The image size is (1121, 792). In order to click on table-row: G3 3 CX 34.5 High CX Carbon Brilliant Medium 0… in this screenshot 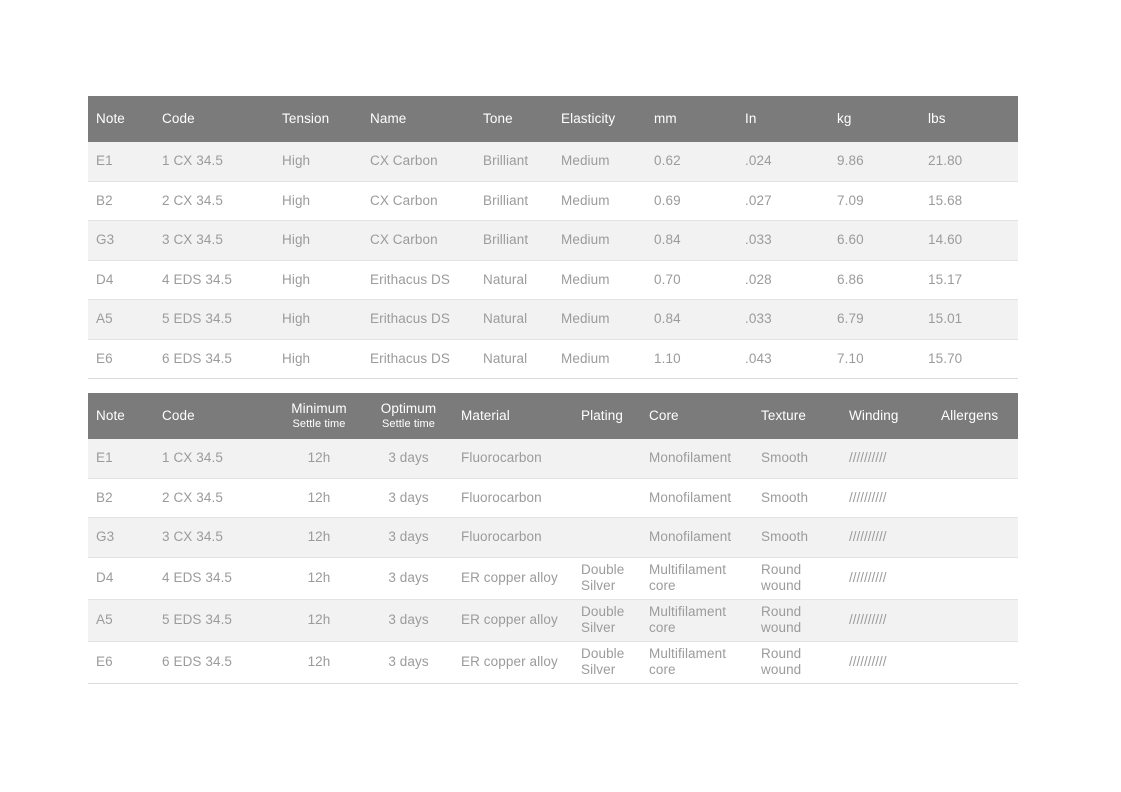, I will do `click(553, 240)`.